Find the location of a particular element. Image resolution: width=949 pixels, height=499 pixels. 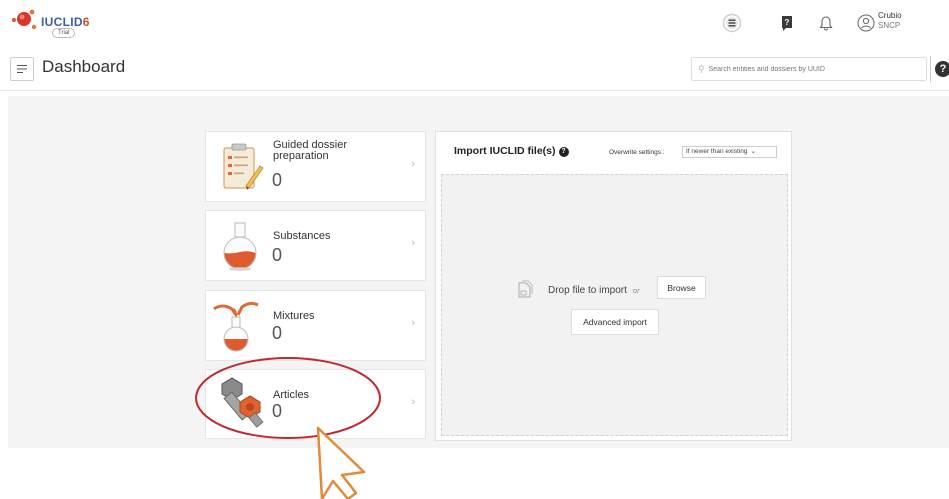

tasks-icon is located at coordinates (732, 23).